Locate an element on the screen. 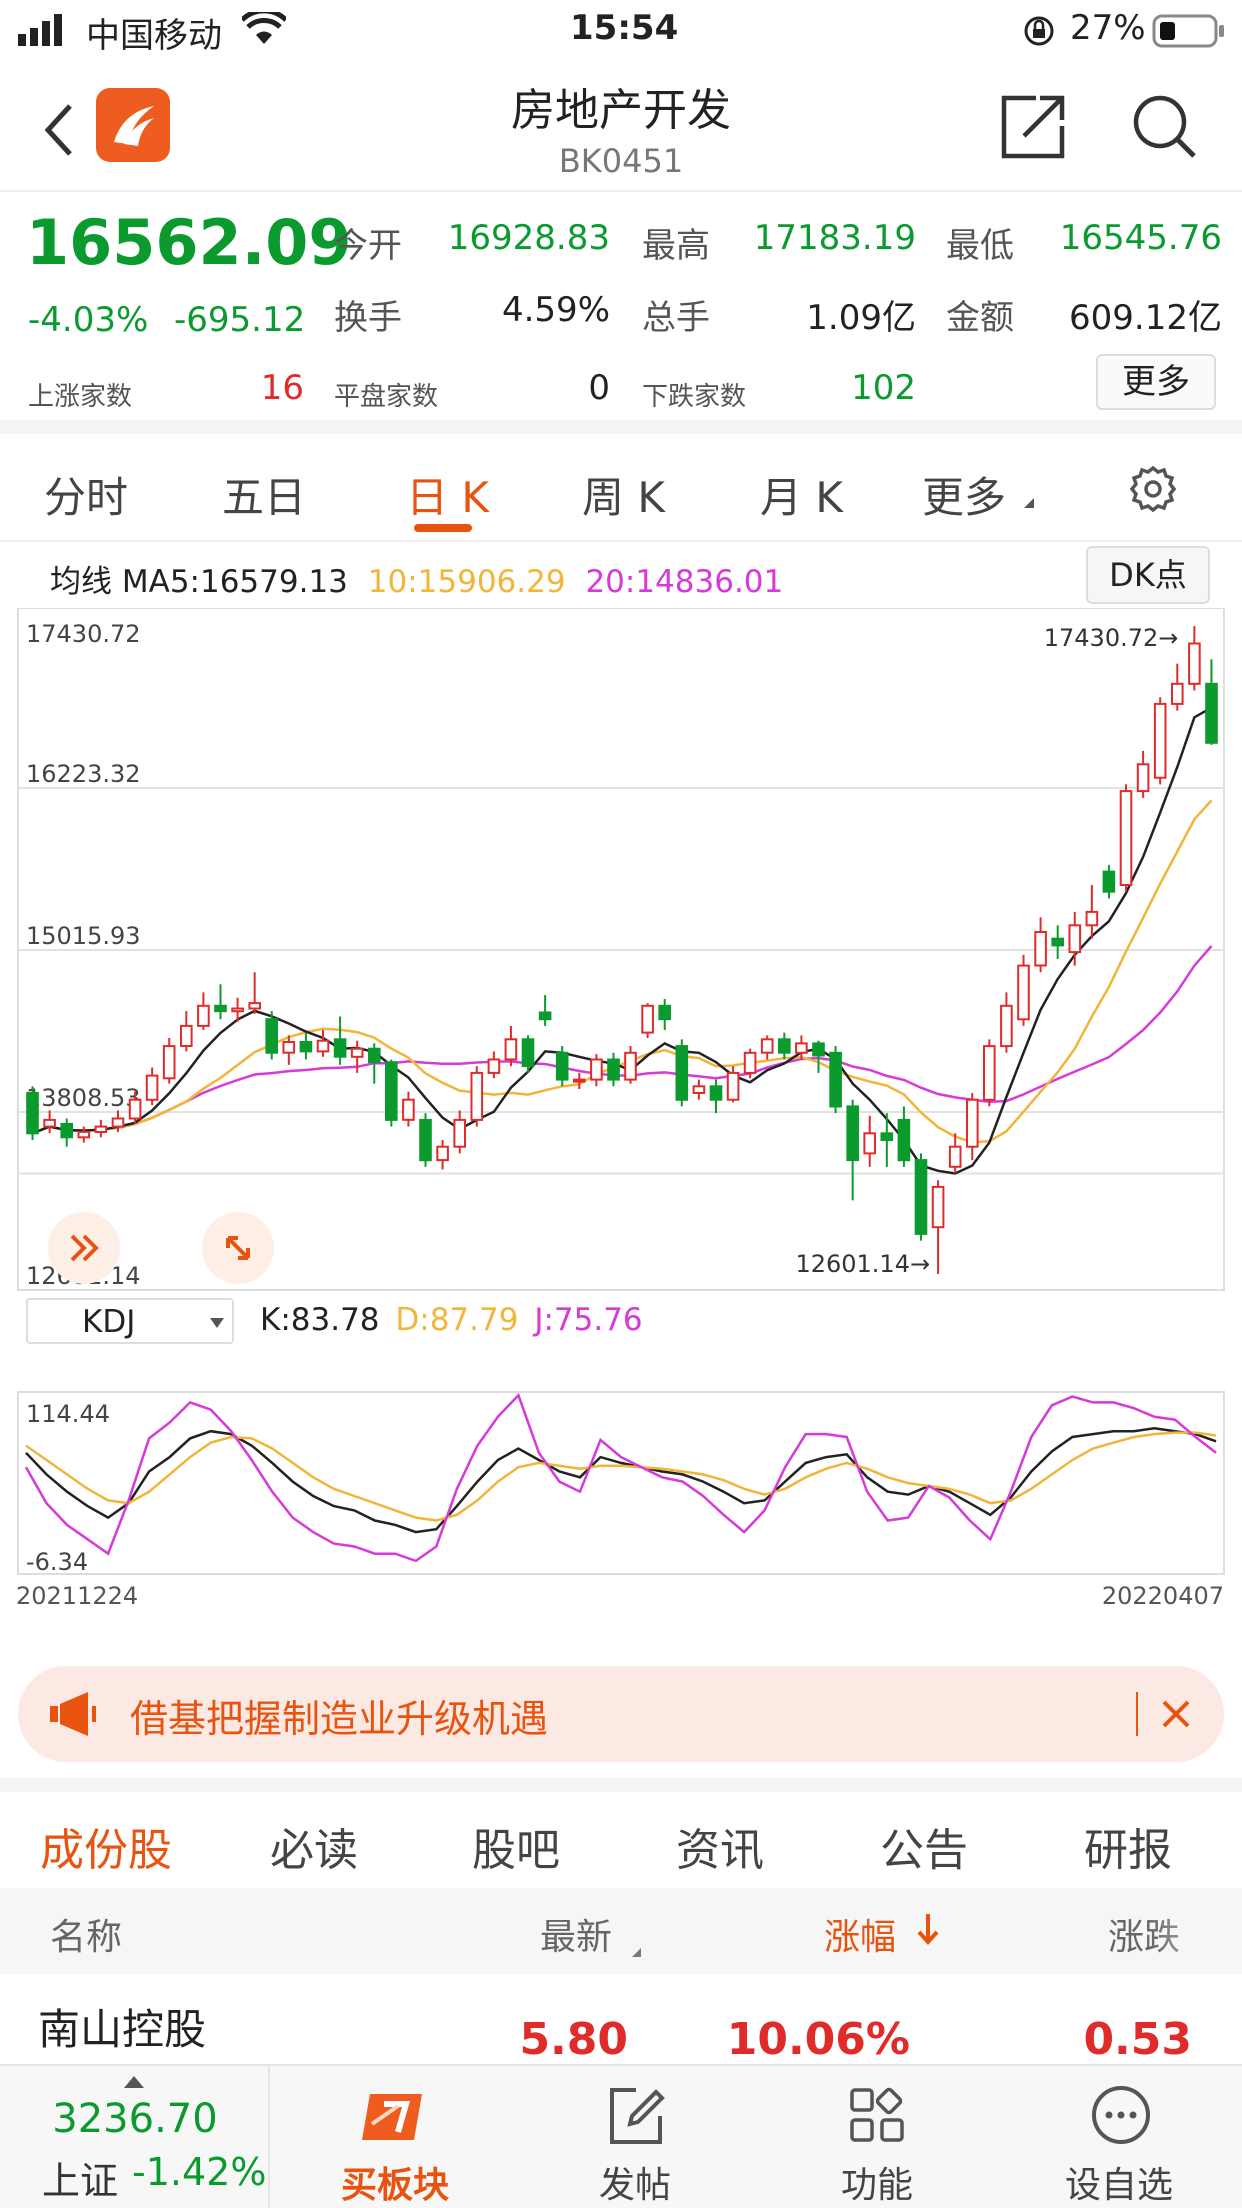 The height and width of the screenshot is (2208, 1242). settings-gear-icon is located at coordinates (1153, 491).